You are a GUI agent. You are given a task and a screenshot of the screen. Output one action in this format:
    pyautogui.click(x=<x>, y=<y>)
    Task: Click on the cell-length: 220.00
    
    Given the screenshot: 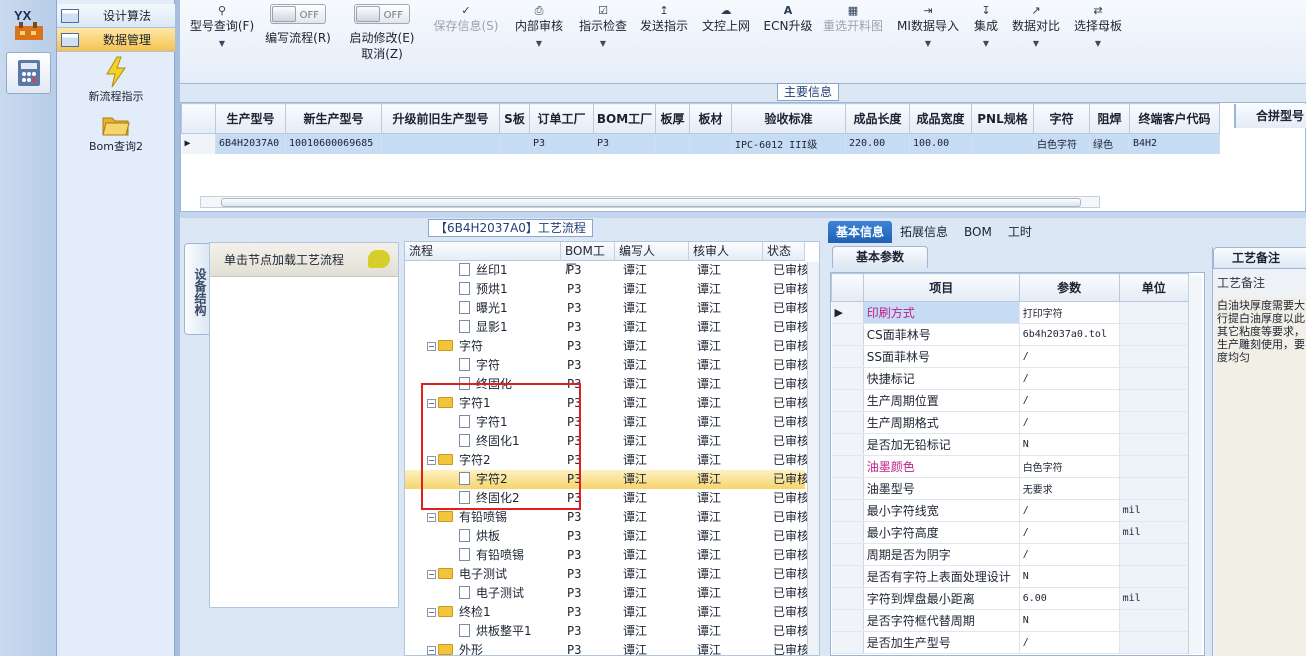 What is the action you would take?
    pyautogui.click(x=877, y=143)
    